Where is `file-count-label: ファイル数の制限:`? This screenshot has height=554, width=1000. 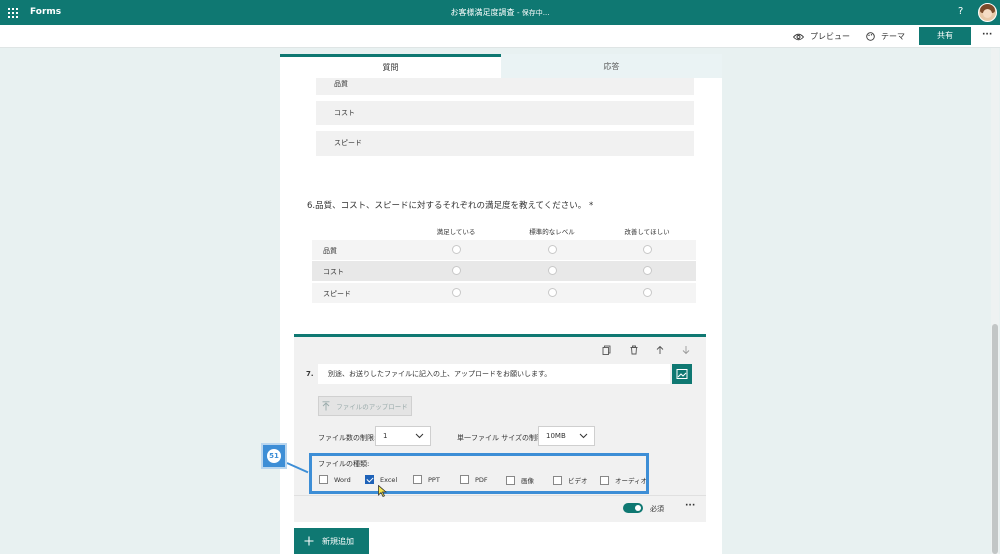
file-count-label: ファイル数の制限: is located at coordinates (347, 438).